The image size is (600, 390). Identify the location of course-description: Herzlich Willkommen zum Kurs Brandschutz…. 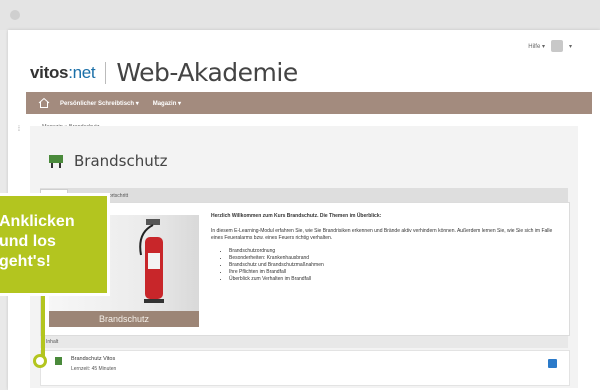
(386, 248).